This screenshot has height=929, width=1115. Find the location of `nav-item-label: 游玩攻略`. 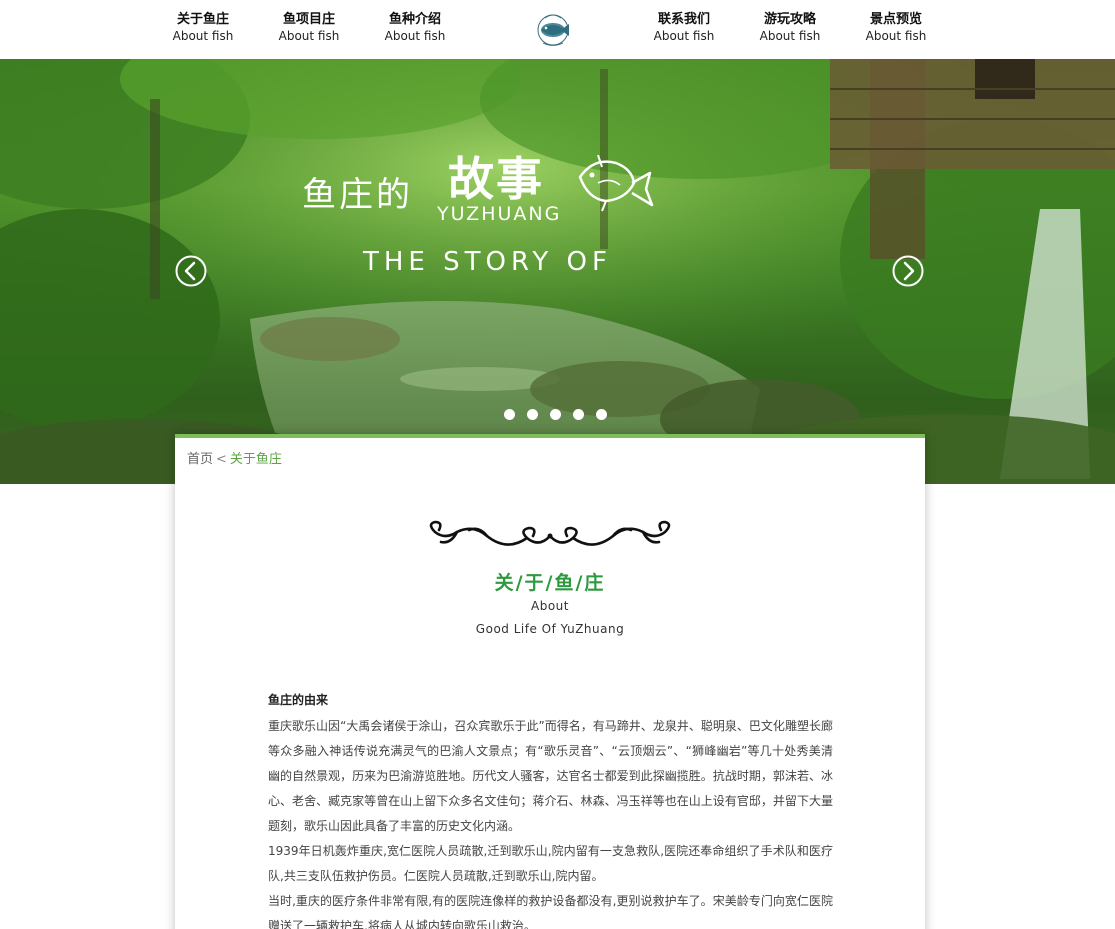

nav-item-label: 游玩攻略 is located at coordinates (789, 19).